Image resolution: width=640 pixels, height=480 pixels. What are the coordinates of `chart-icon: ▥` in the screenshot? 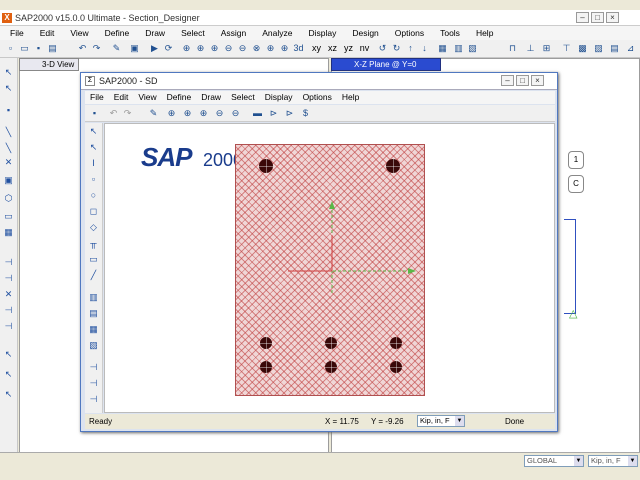 It's located at (458, 48).